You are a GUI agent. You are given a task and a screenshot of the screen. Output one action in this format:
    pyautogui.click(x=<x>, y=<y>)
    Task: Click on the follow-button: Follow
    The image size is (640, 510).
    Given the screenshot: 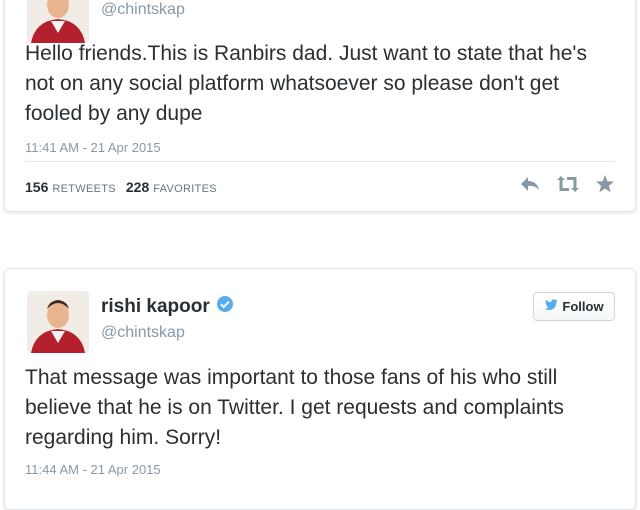 What is the action you would take?
    pyautogui.click(x=574, y=306)
    